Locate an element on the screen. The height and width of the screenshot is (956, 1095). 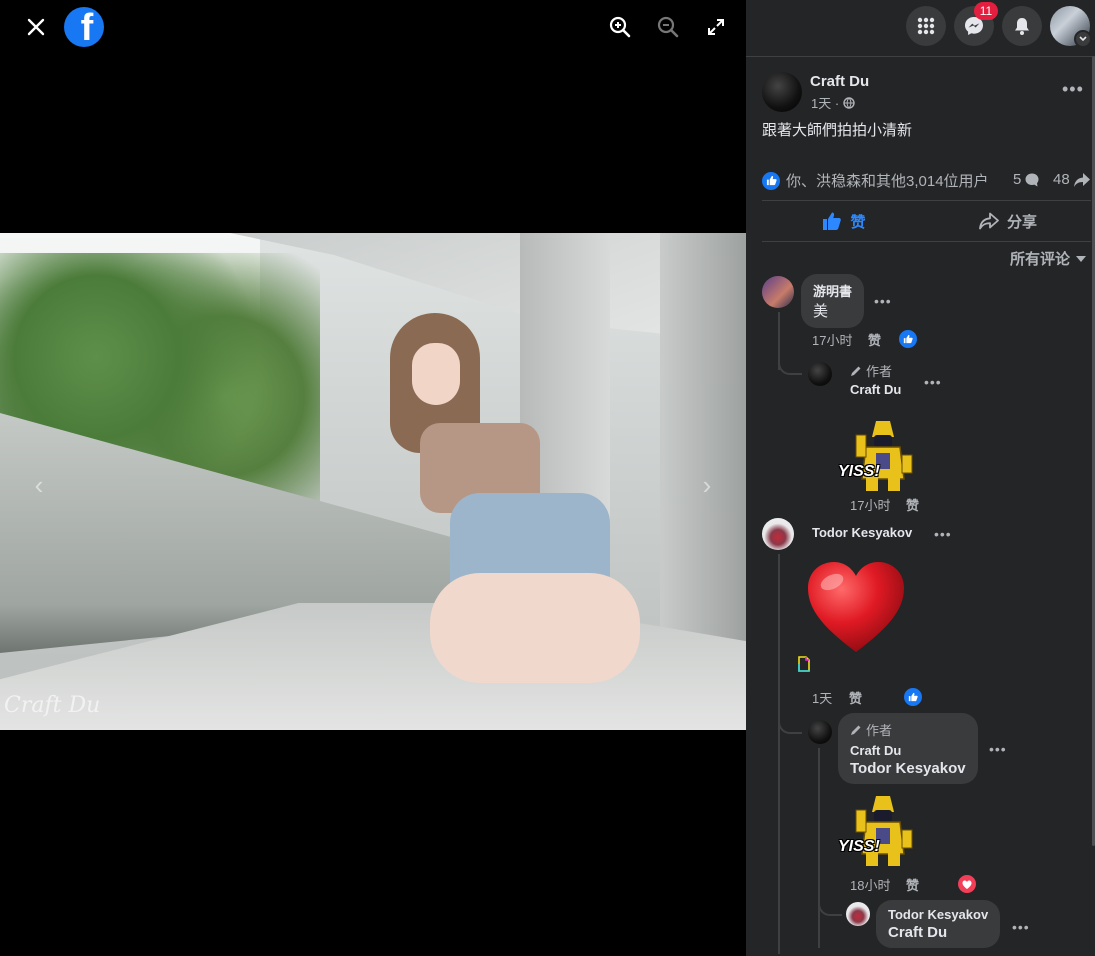
nested-reply-avatar is located at coordinates (858, 914).